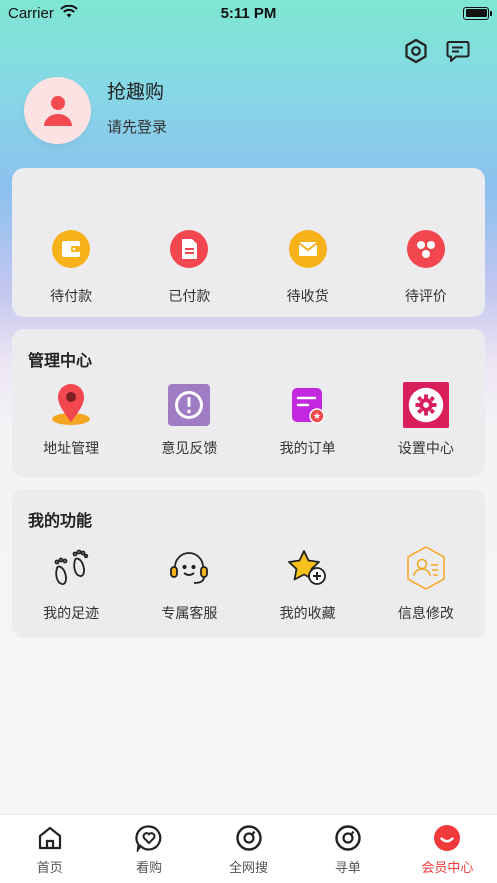  I want to click on manage-label: 设置中心, so click(425, 449).